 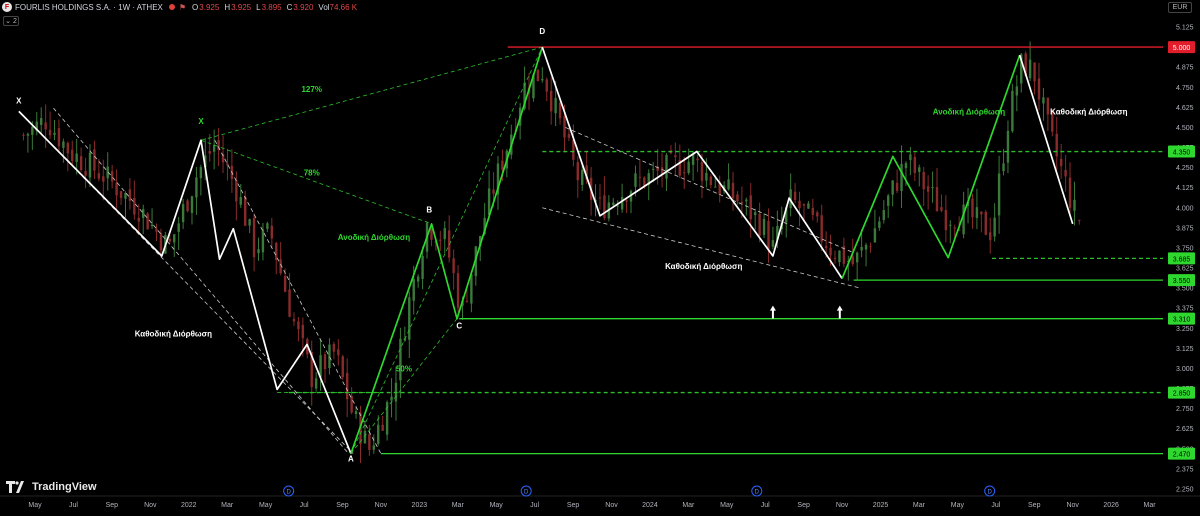 I want to click on price-tick-label: 3.000, so click(x=1185, y=369).